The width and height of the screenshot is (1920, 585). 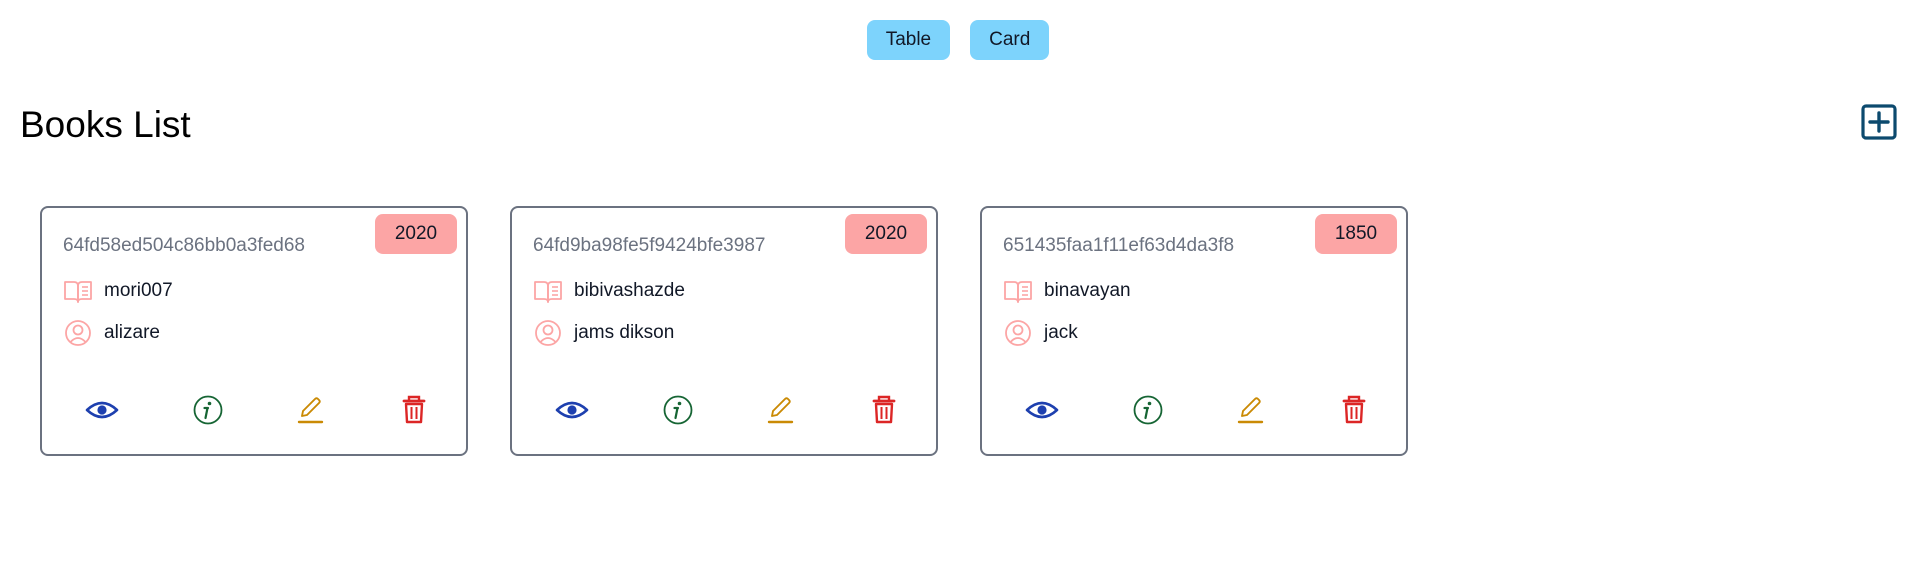 I want to click on book-title-row: mori007, so click(x=118, y=291).